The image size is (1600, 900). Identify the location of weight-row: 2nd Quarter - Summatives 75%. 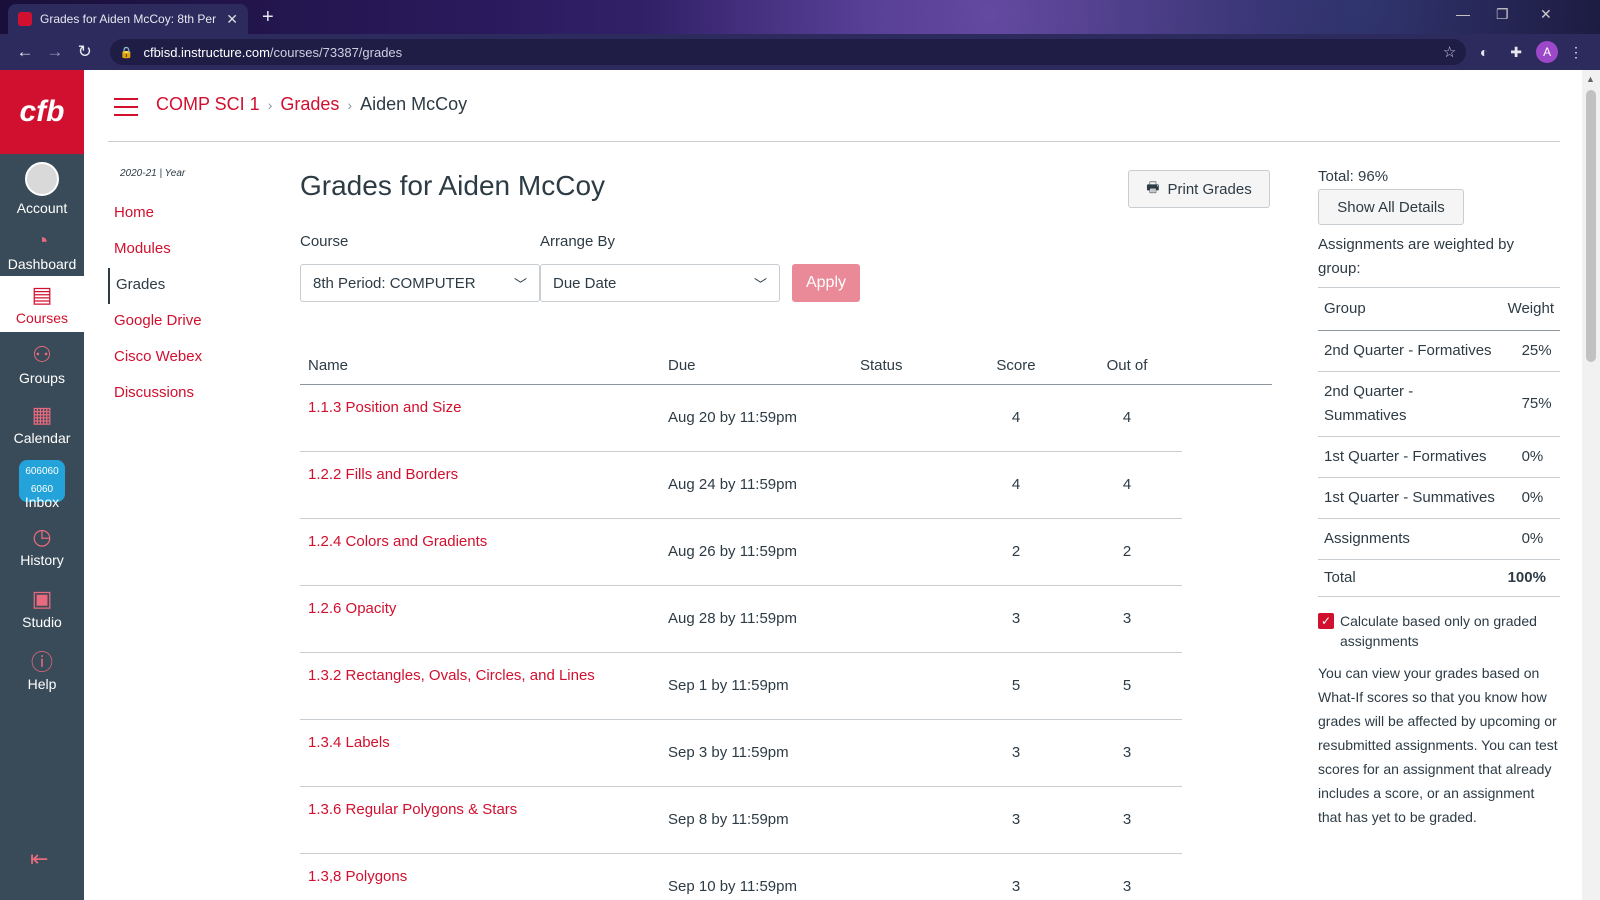
(1439, 404).